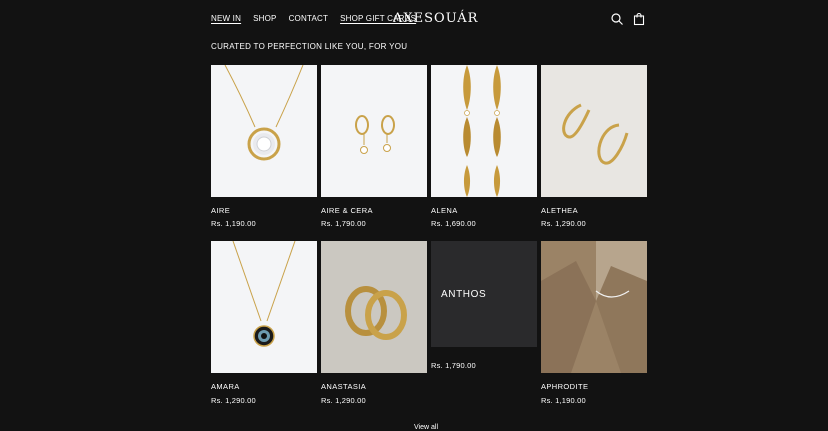 This screenshot has height=431, width=828. I want to click on nav-contact: CONTACT, so click(308, 18).